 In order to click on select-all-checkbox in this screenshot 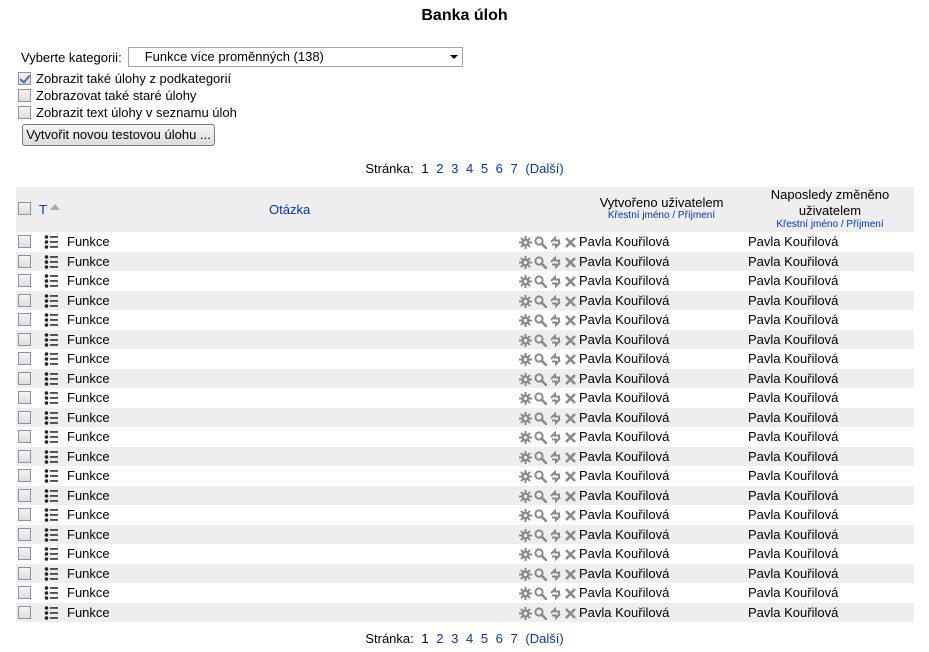, I will do `click(24, 208)`.